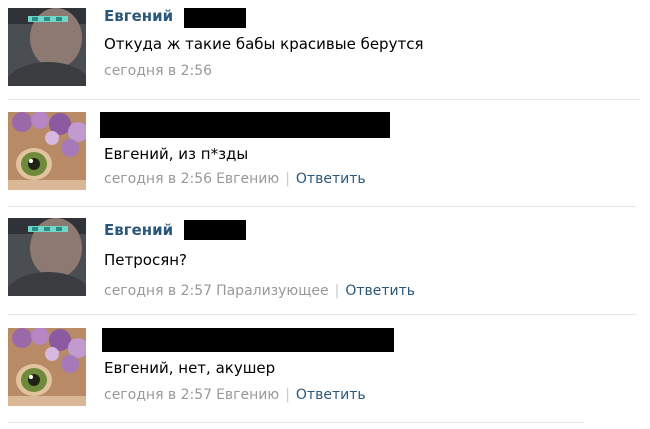 This screenshot has height=429, width=650. What do you see at coordinates (190, 368) in the screenshot?
I see `comment-text: Евгений, нет, акушер` at bounding box center [190, 368].